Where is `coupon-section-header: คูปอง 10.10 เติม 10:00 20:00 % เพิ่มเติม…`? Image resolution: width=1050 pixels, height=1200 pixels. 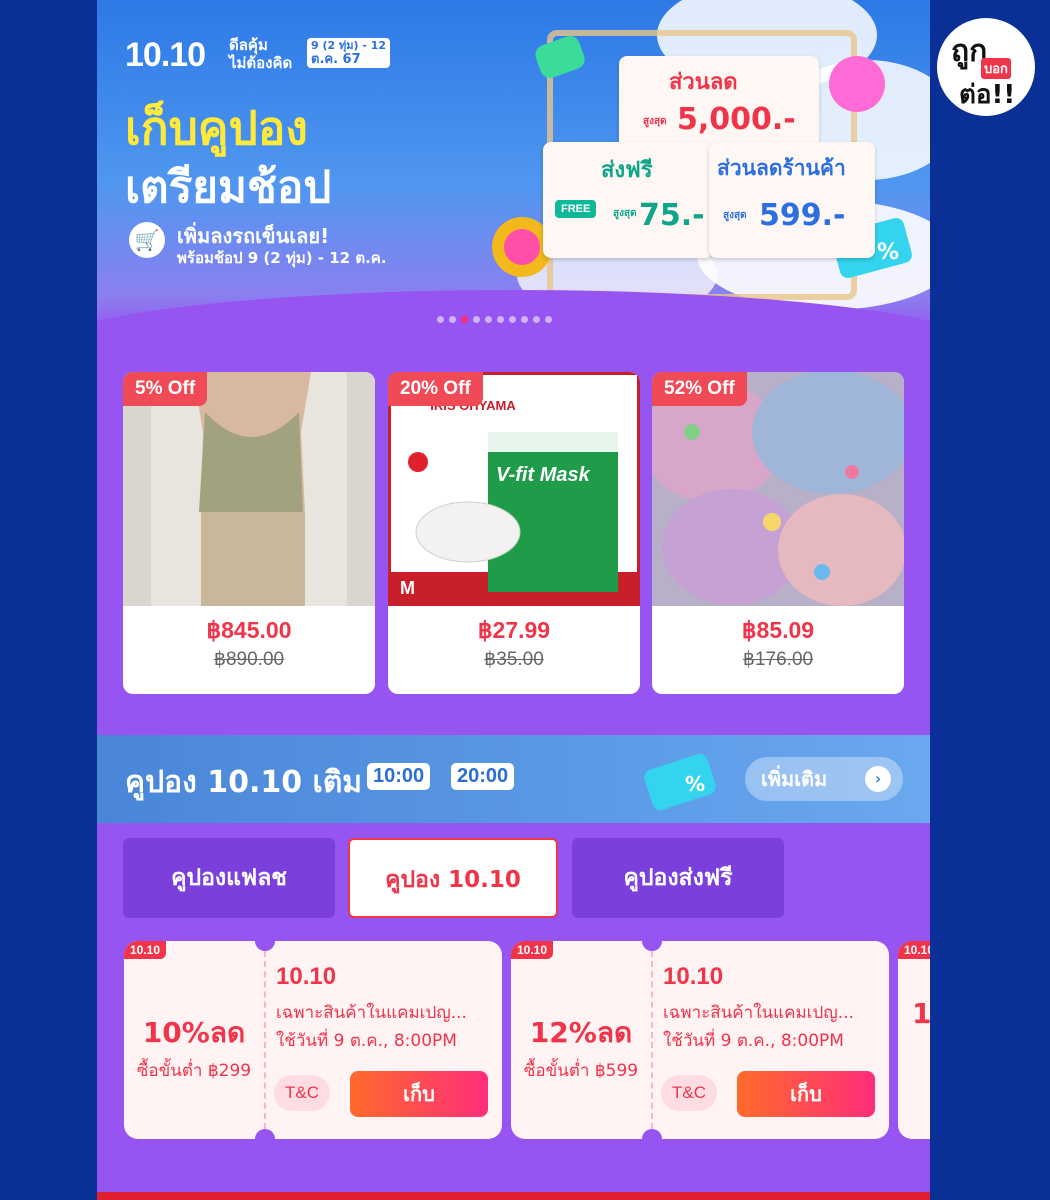 coupon-section-header: คูปอง 10.10 เติม 10:00 20:00 % เพิ่มเติม… is located at coordinates (513, 779).